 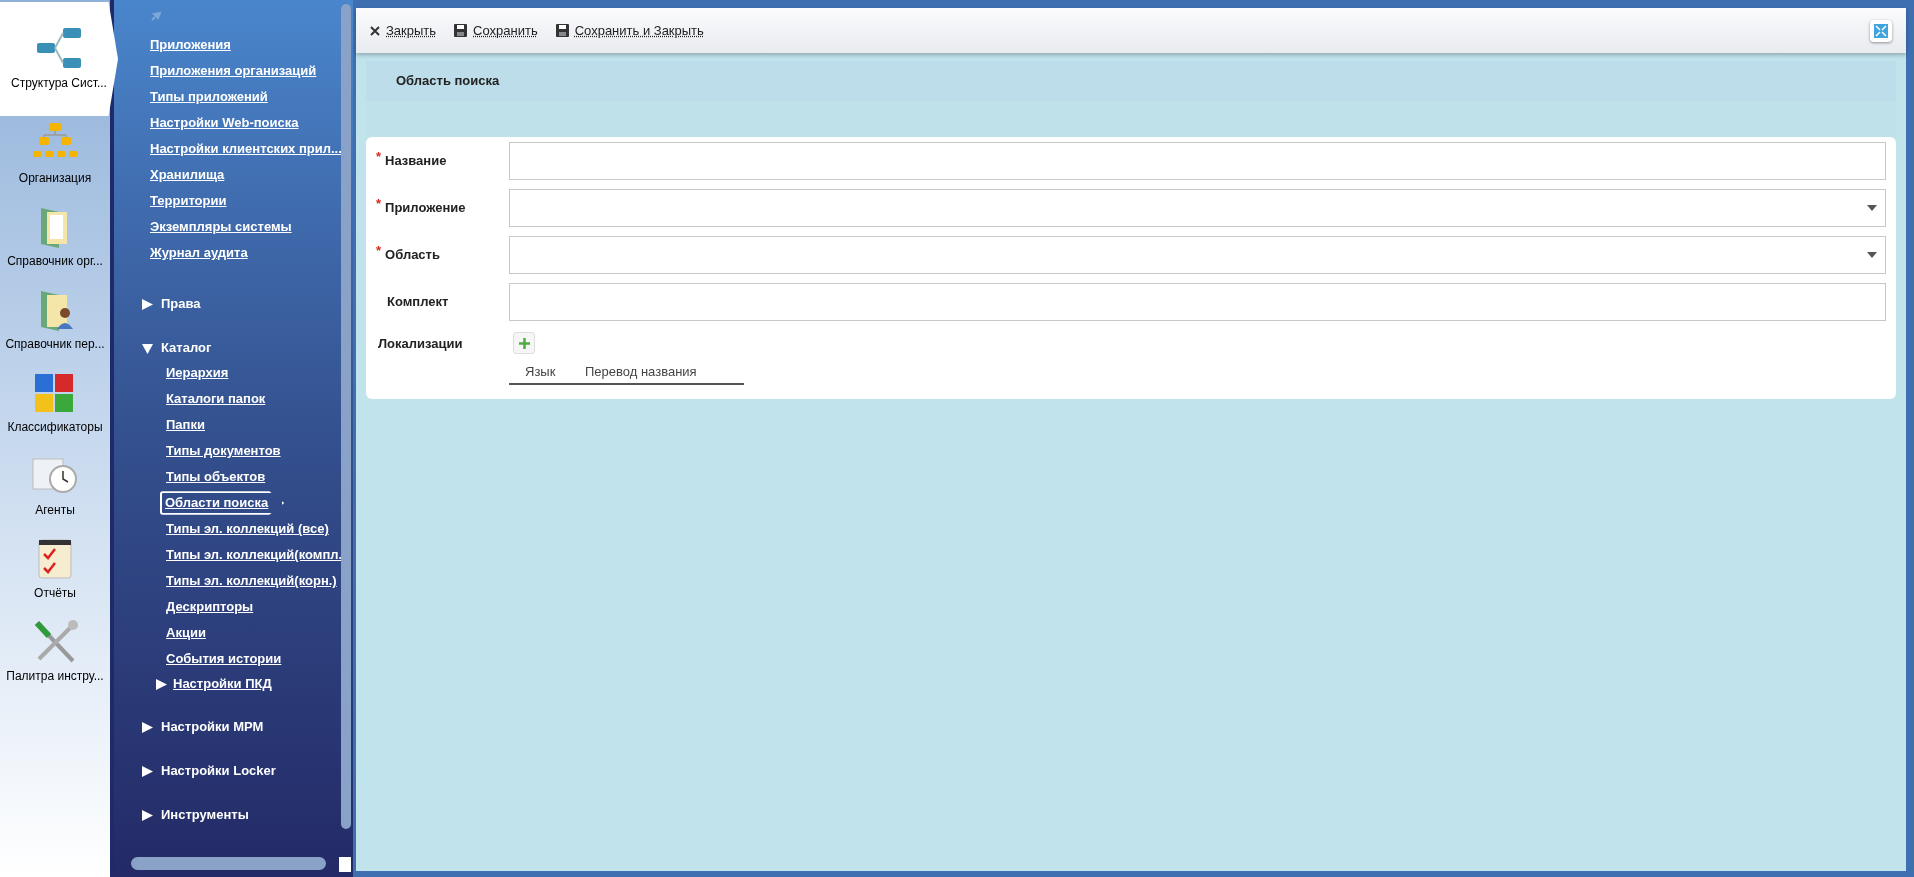 I want to click on column-header: Язык, so click(x=547, y=372).